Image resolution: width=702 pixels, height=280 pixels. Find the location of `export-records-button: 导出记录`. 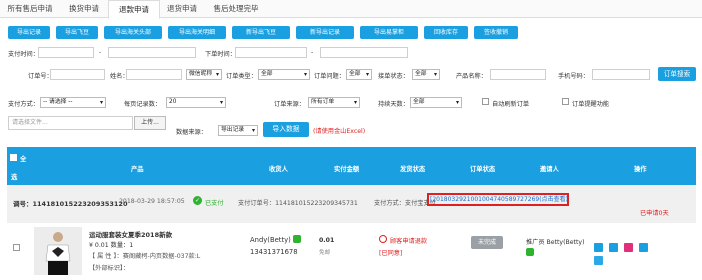

export-records-button: 导出记录 is located at coordinates (29, 32).